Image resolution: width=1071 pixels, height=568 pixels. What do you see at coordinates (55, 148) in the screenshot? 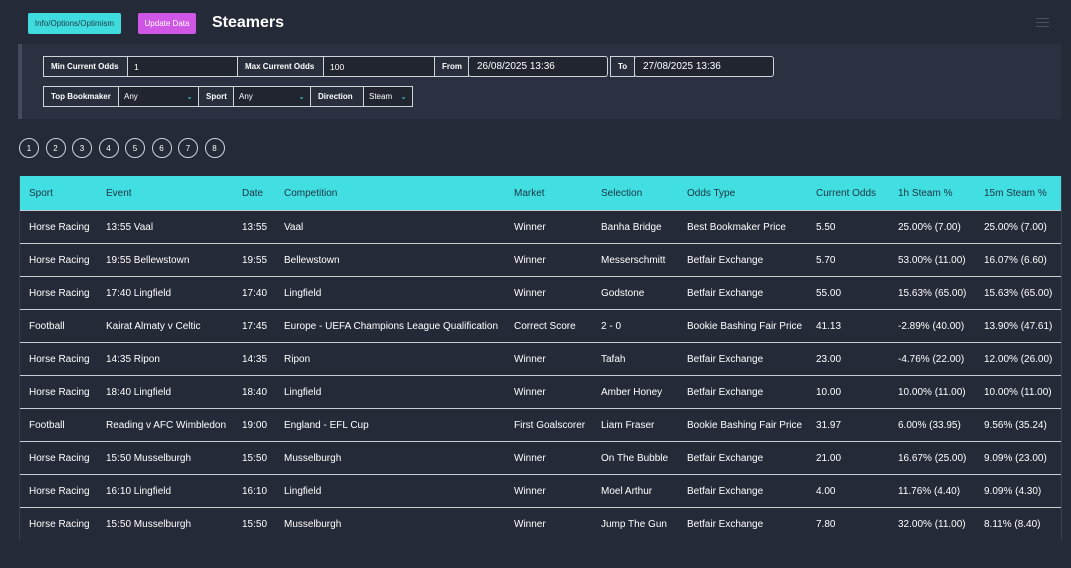
I see `page-button-2: 2` at bounding box center [55, 148].